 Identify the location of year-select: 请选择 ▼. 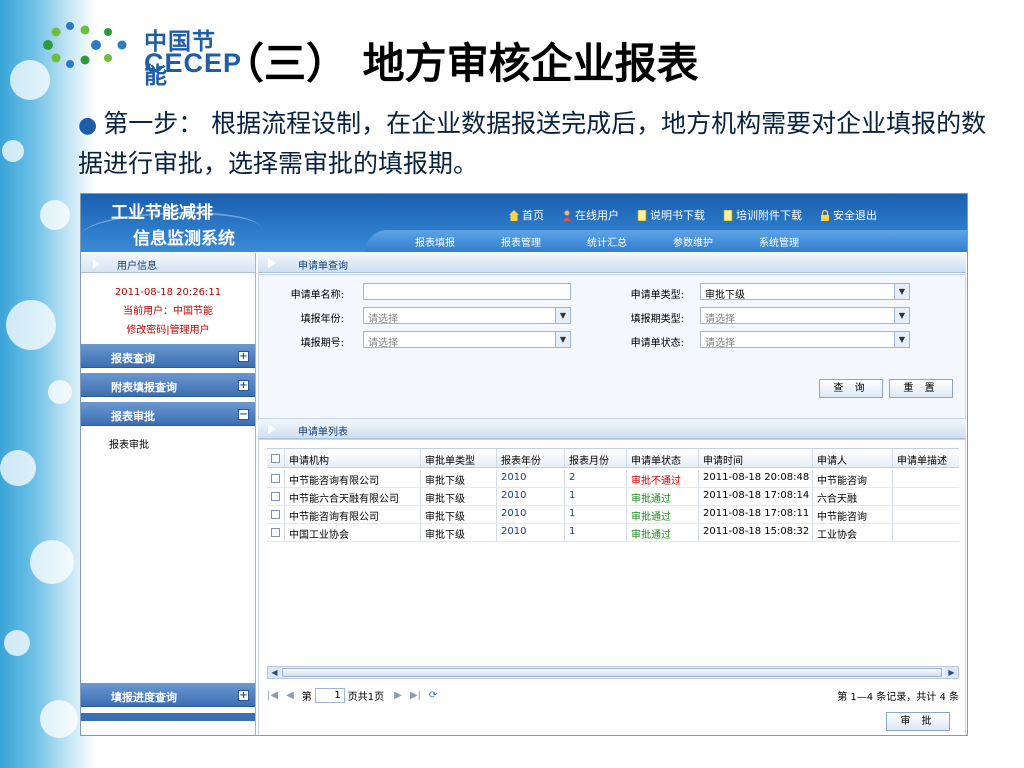
(467, 316).